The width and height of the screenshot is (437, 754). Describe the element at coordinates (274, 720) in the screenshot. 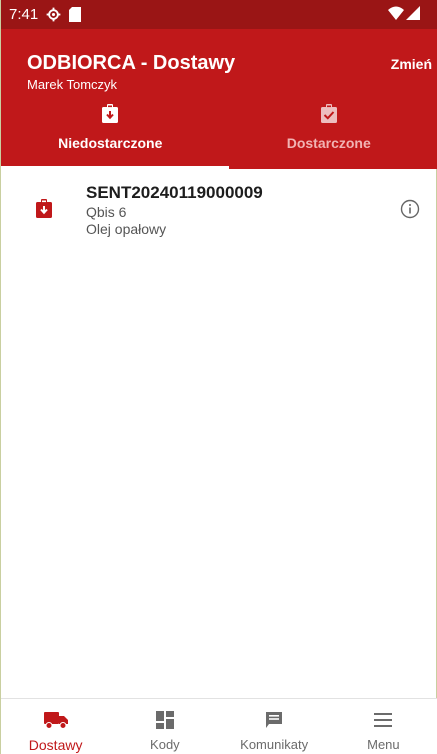

I see `message-icon` at that location.